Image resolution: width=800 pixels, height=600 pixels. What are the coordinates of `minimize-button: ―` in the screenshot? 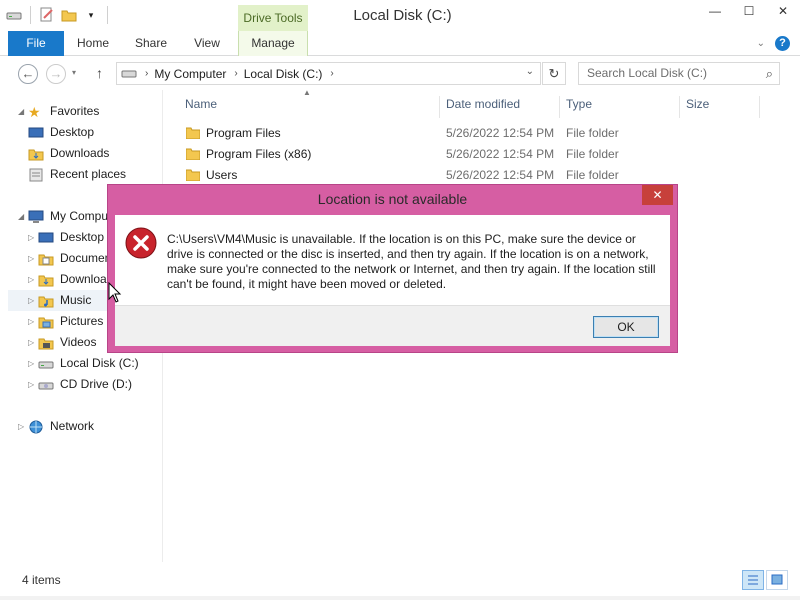 It's located at (715, 11).